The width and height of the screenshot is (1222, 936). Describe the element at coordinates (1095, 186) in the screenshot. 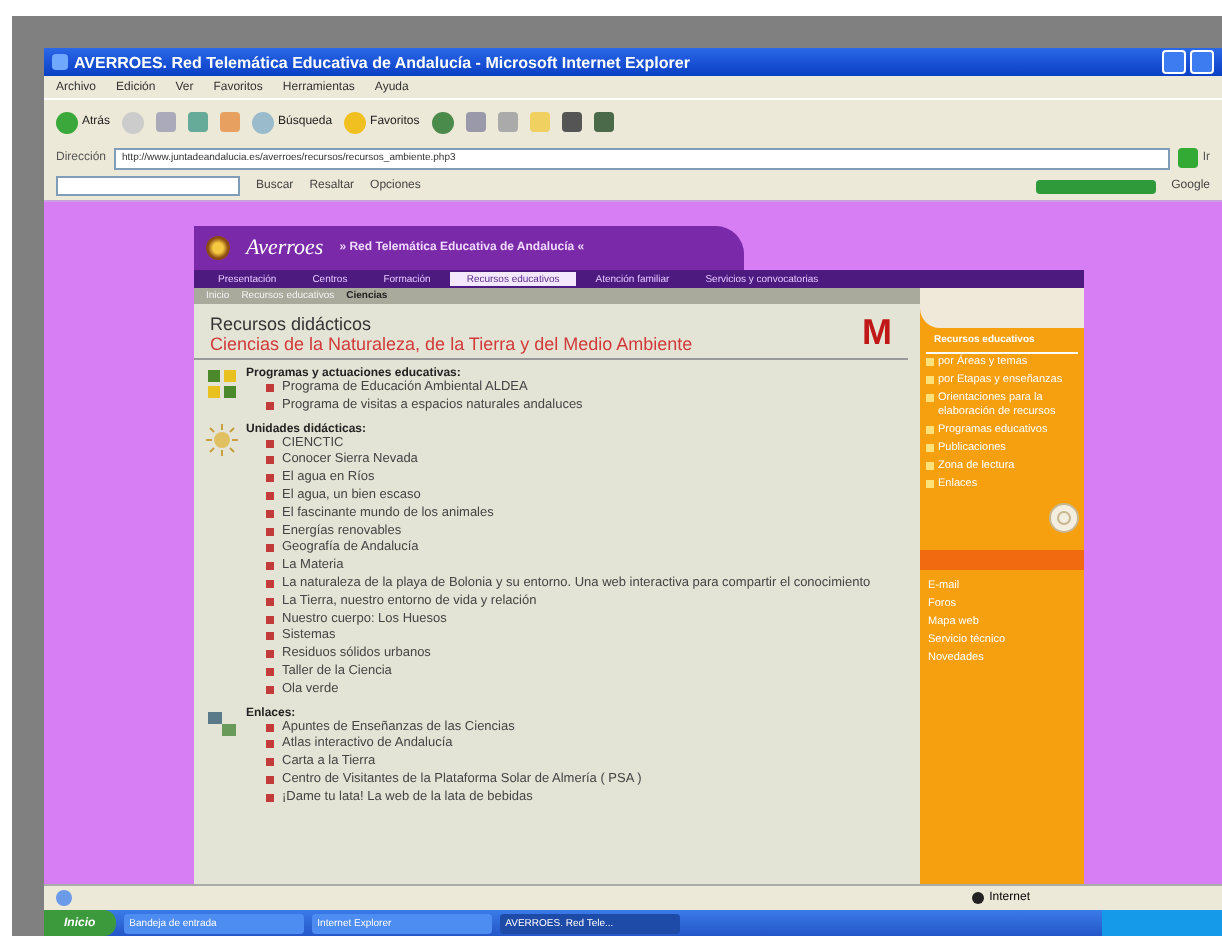

I see `toolbar-button` at that location.